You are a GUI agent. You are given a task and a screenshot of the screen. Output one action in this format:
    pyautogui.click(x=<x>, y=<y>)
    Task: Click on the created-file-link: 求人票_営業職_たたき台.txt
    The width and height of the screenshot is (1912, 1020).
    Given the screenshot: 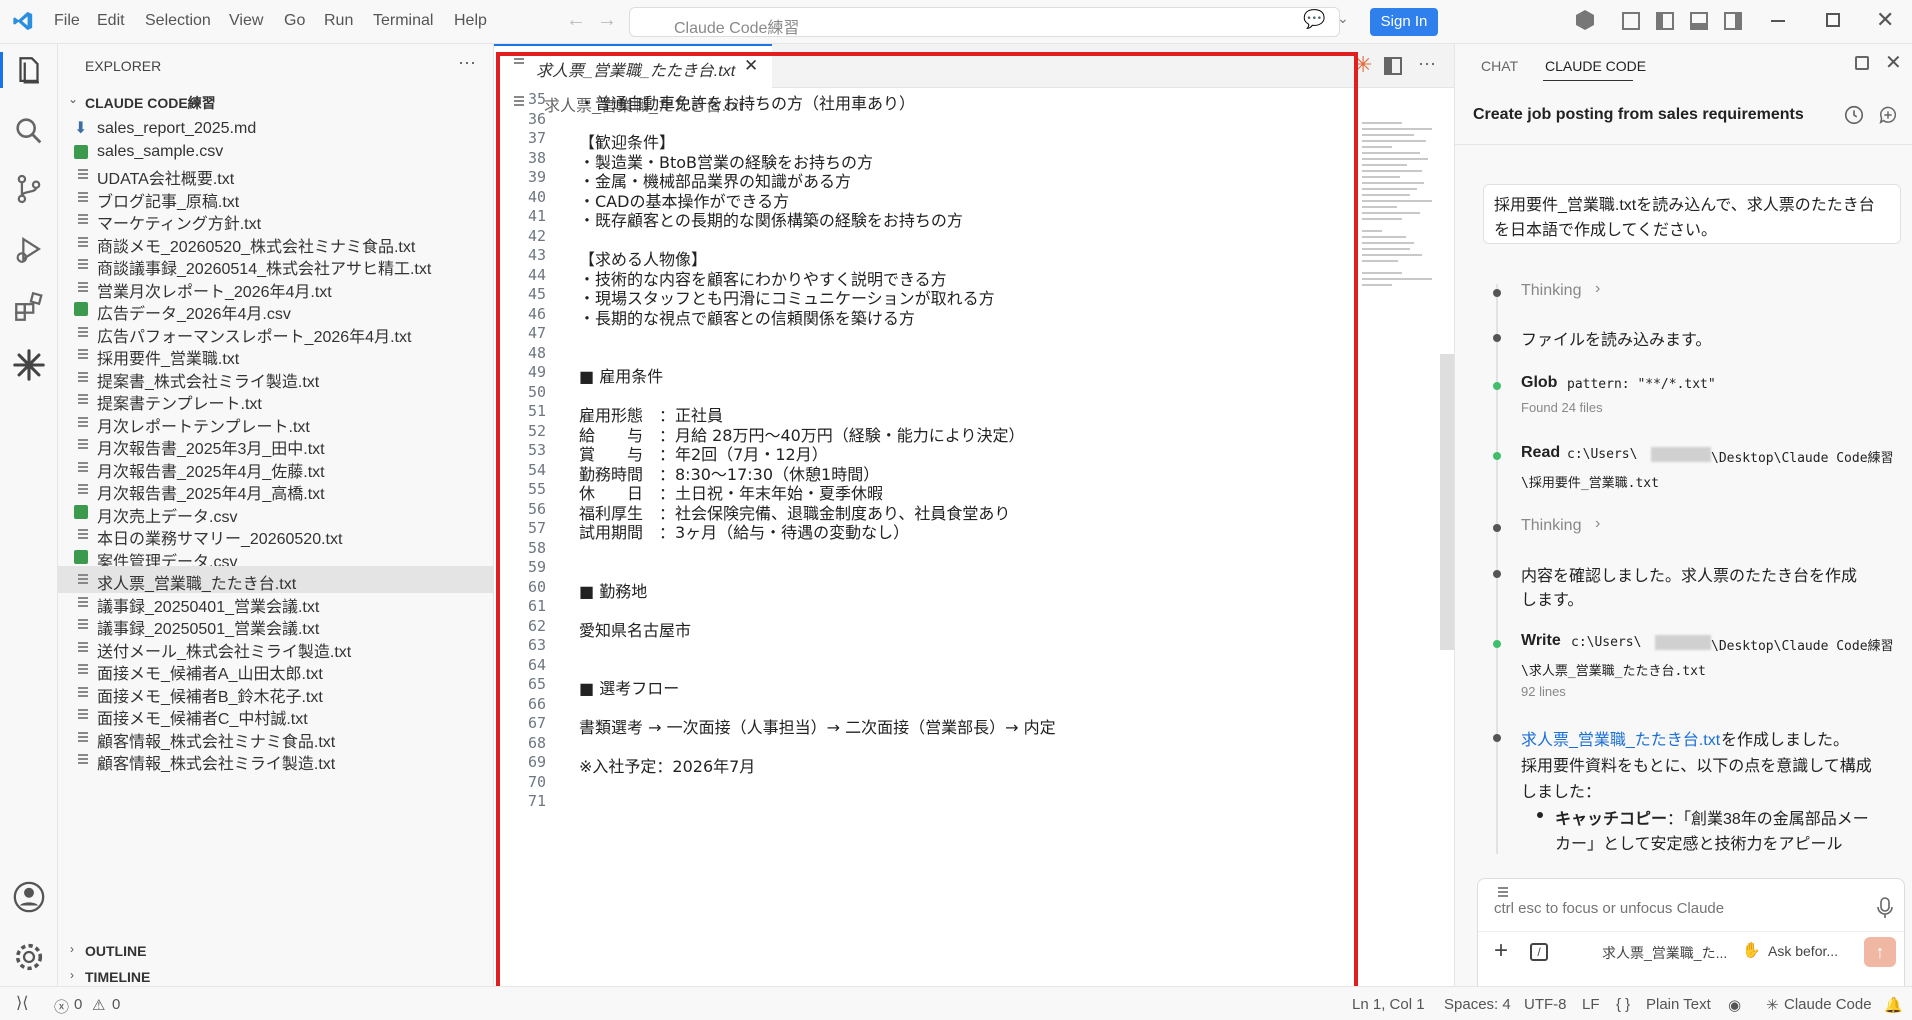 What is the action you would take?
    pyautogui.click(x=1620, y=738)
    